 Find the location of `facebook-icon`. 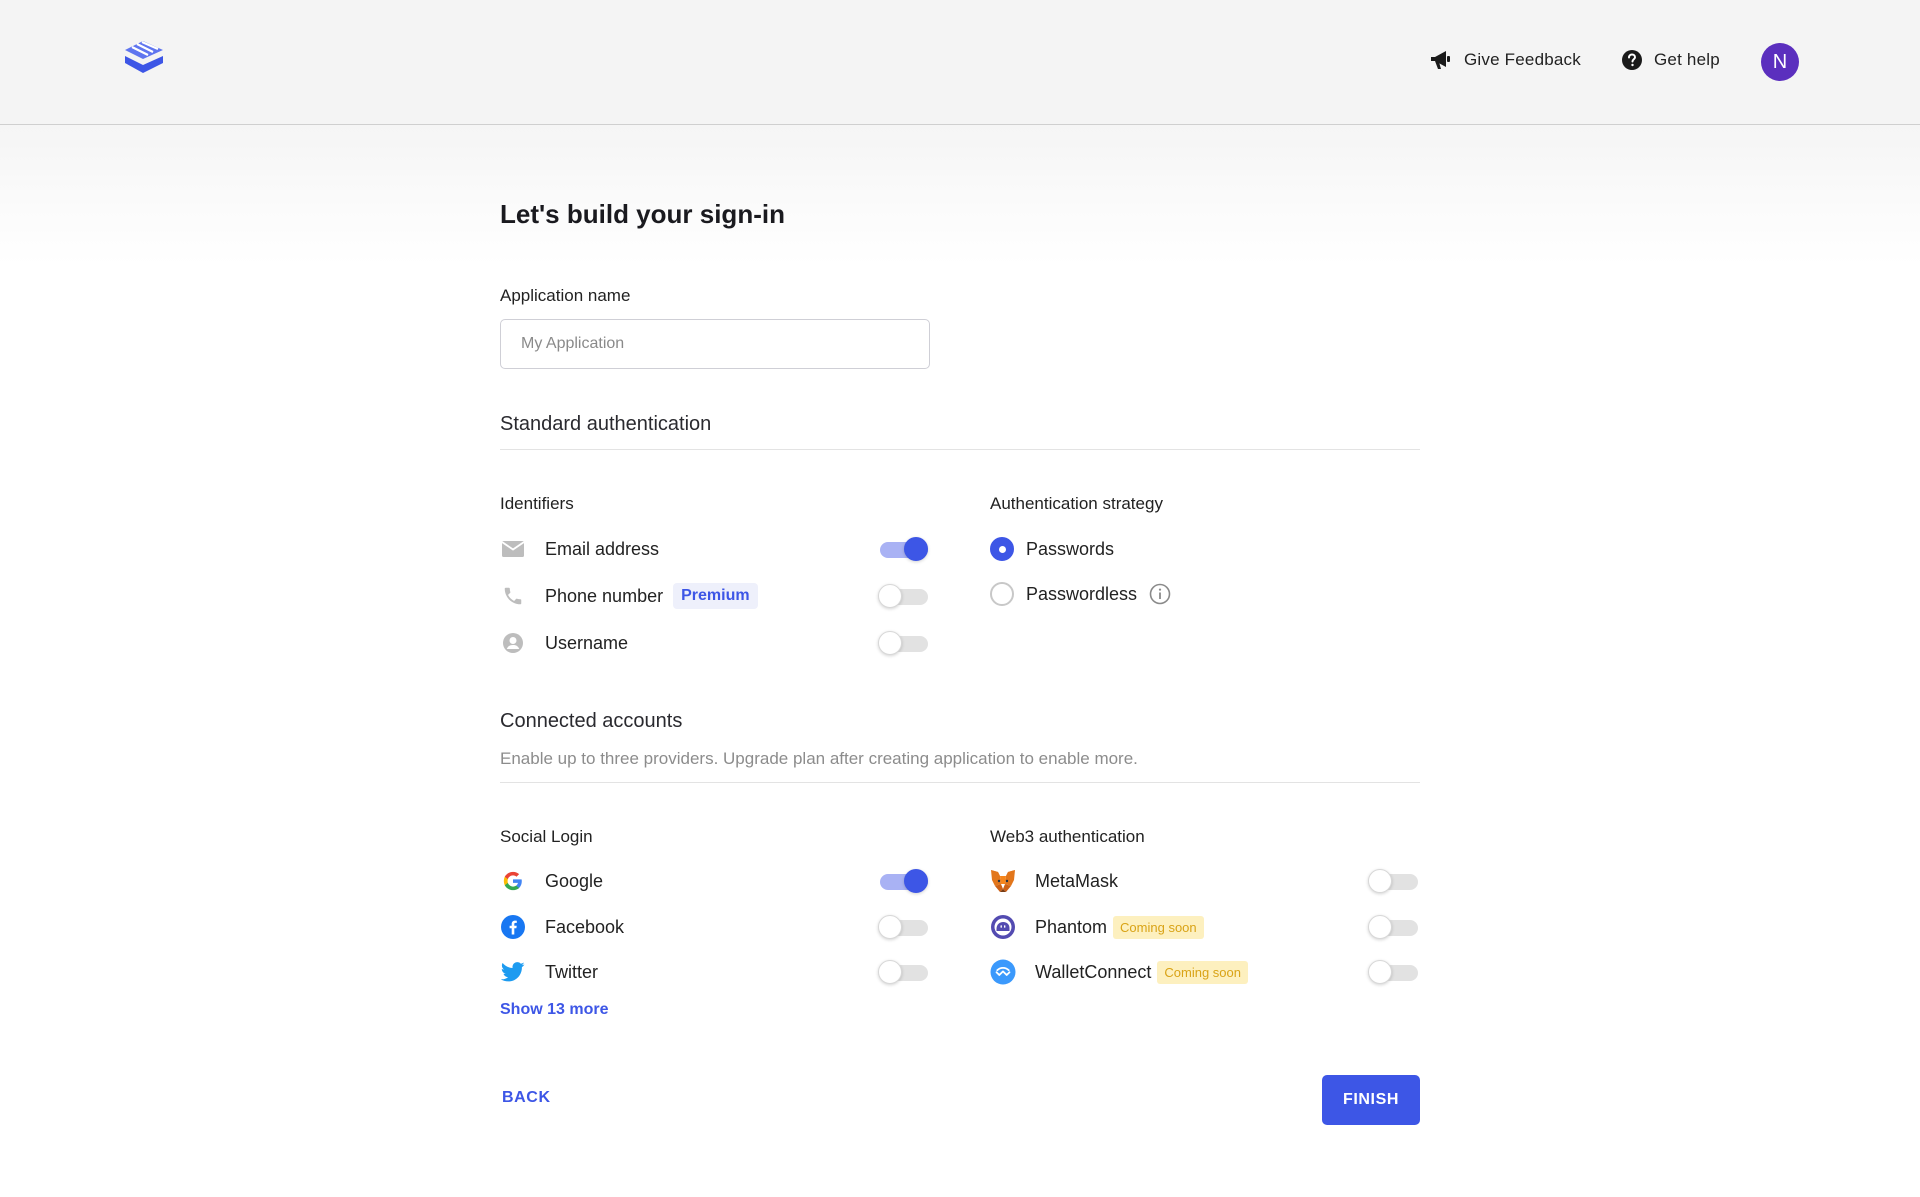

facebook-icon is located at coordinates (513, 927).